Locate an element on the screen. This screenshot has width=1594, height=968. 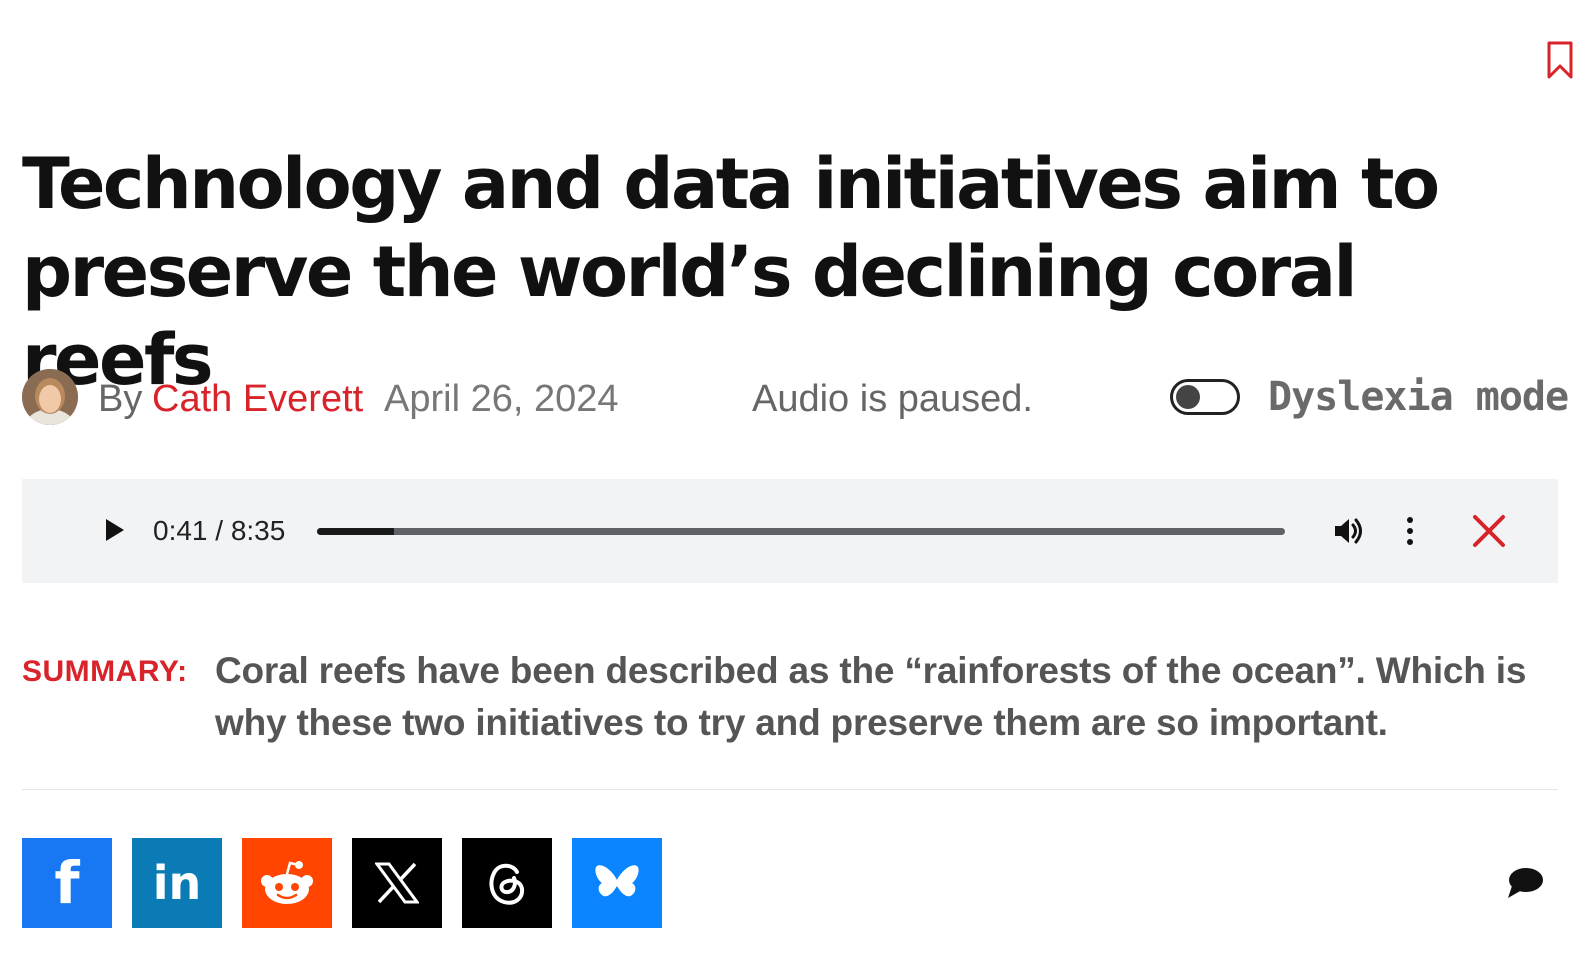
volume-icon is located at coordinates (1349, 531).